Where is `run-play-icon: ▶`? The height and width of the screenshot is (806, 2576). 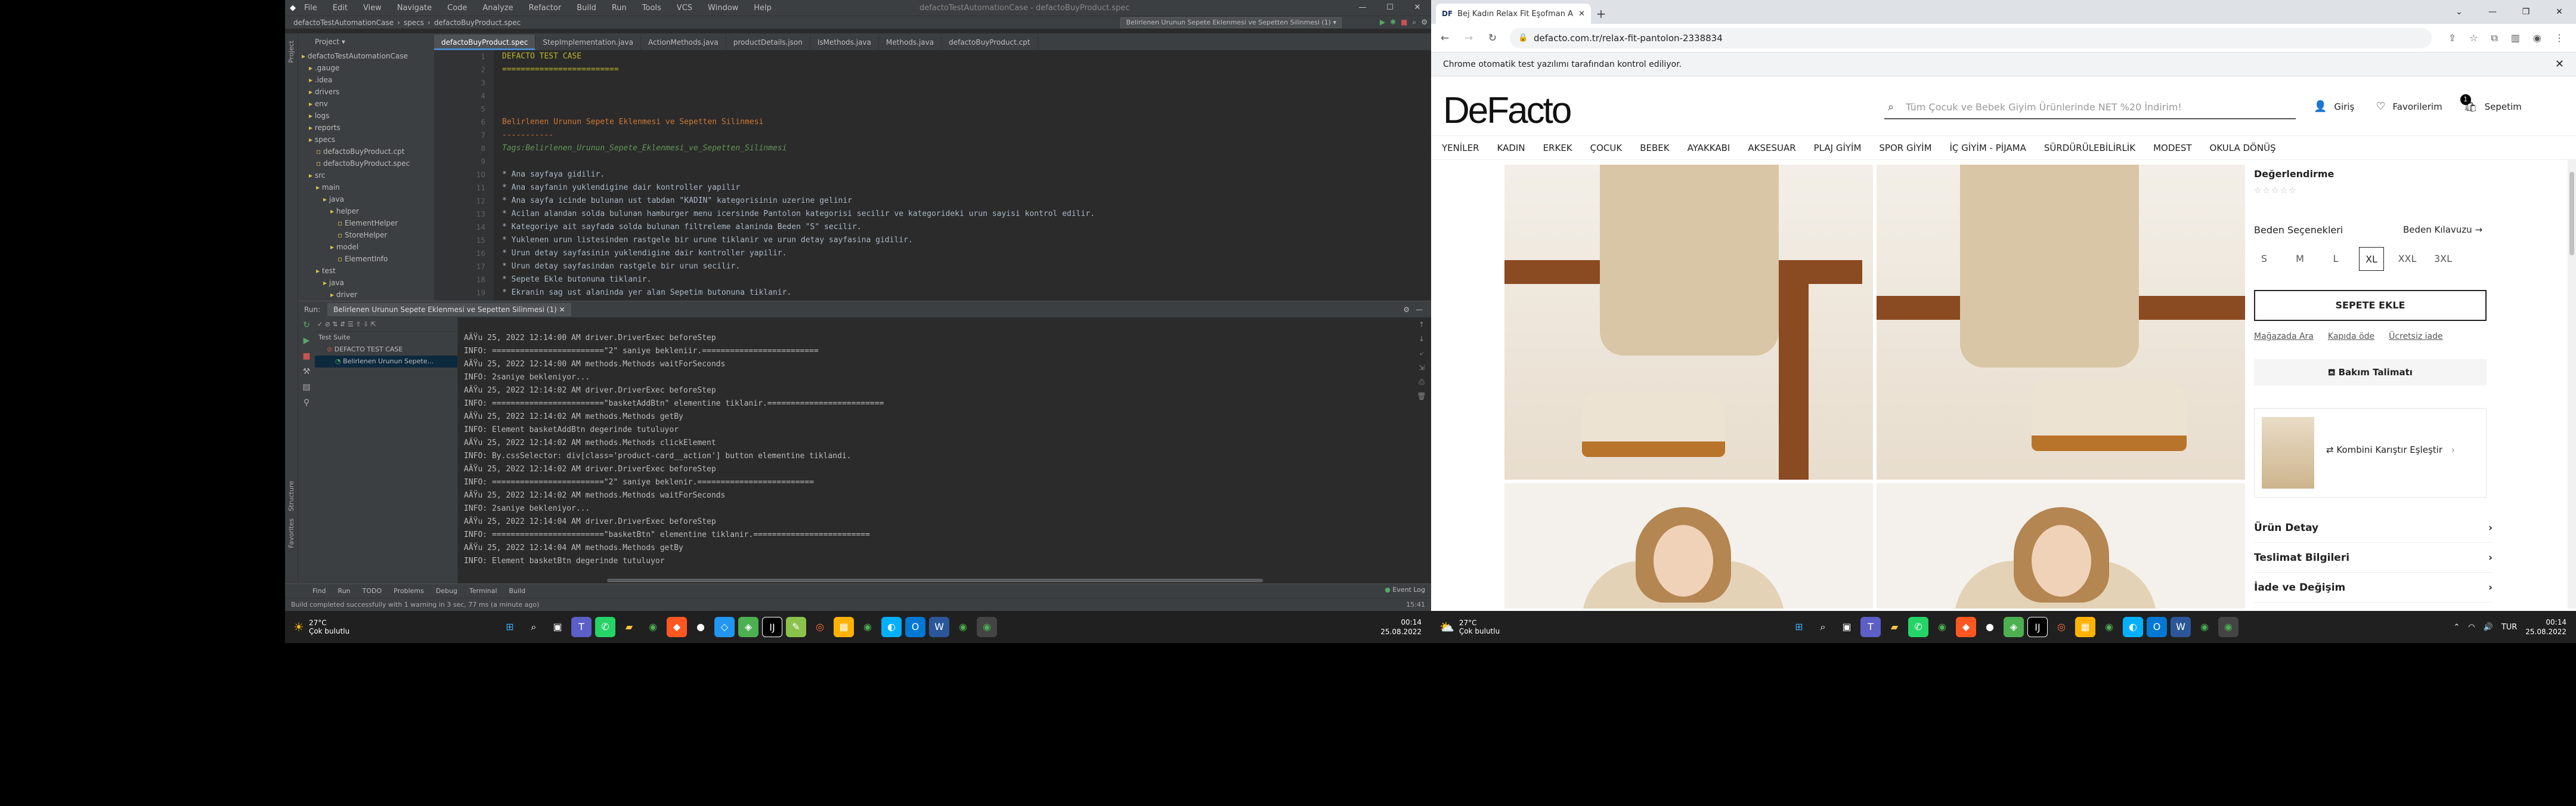 run-play-icon: ▶ is located at coordinates (307, 340).